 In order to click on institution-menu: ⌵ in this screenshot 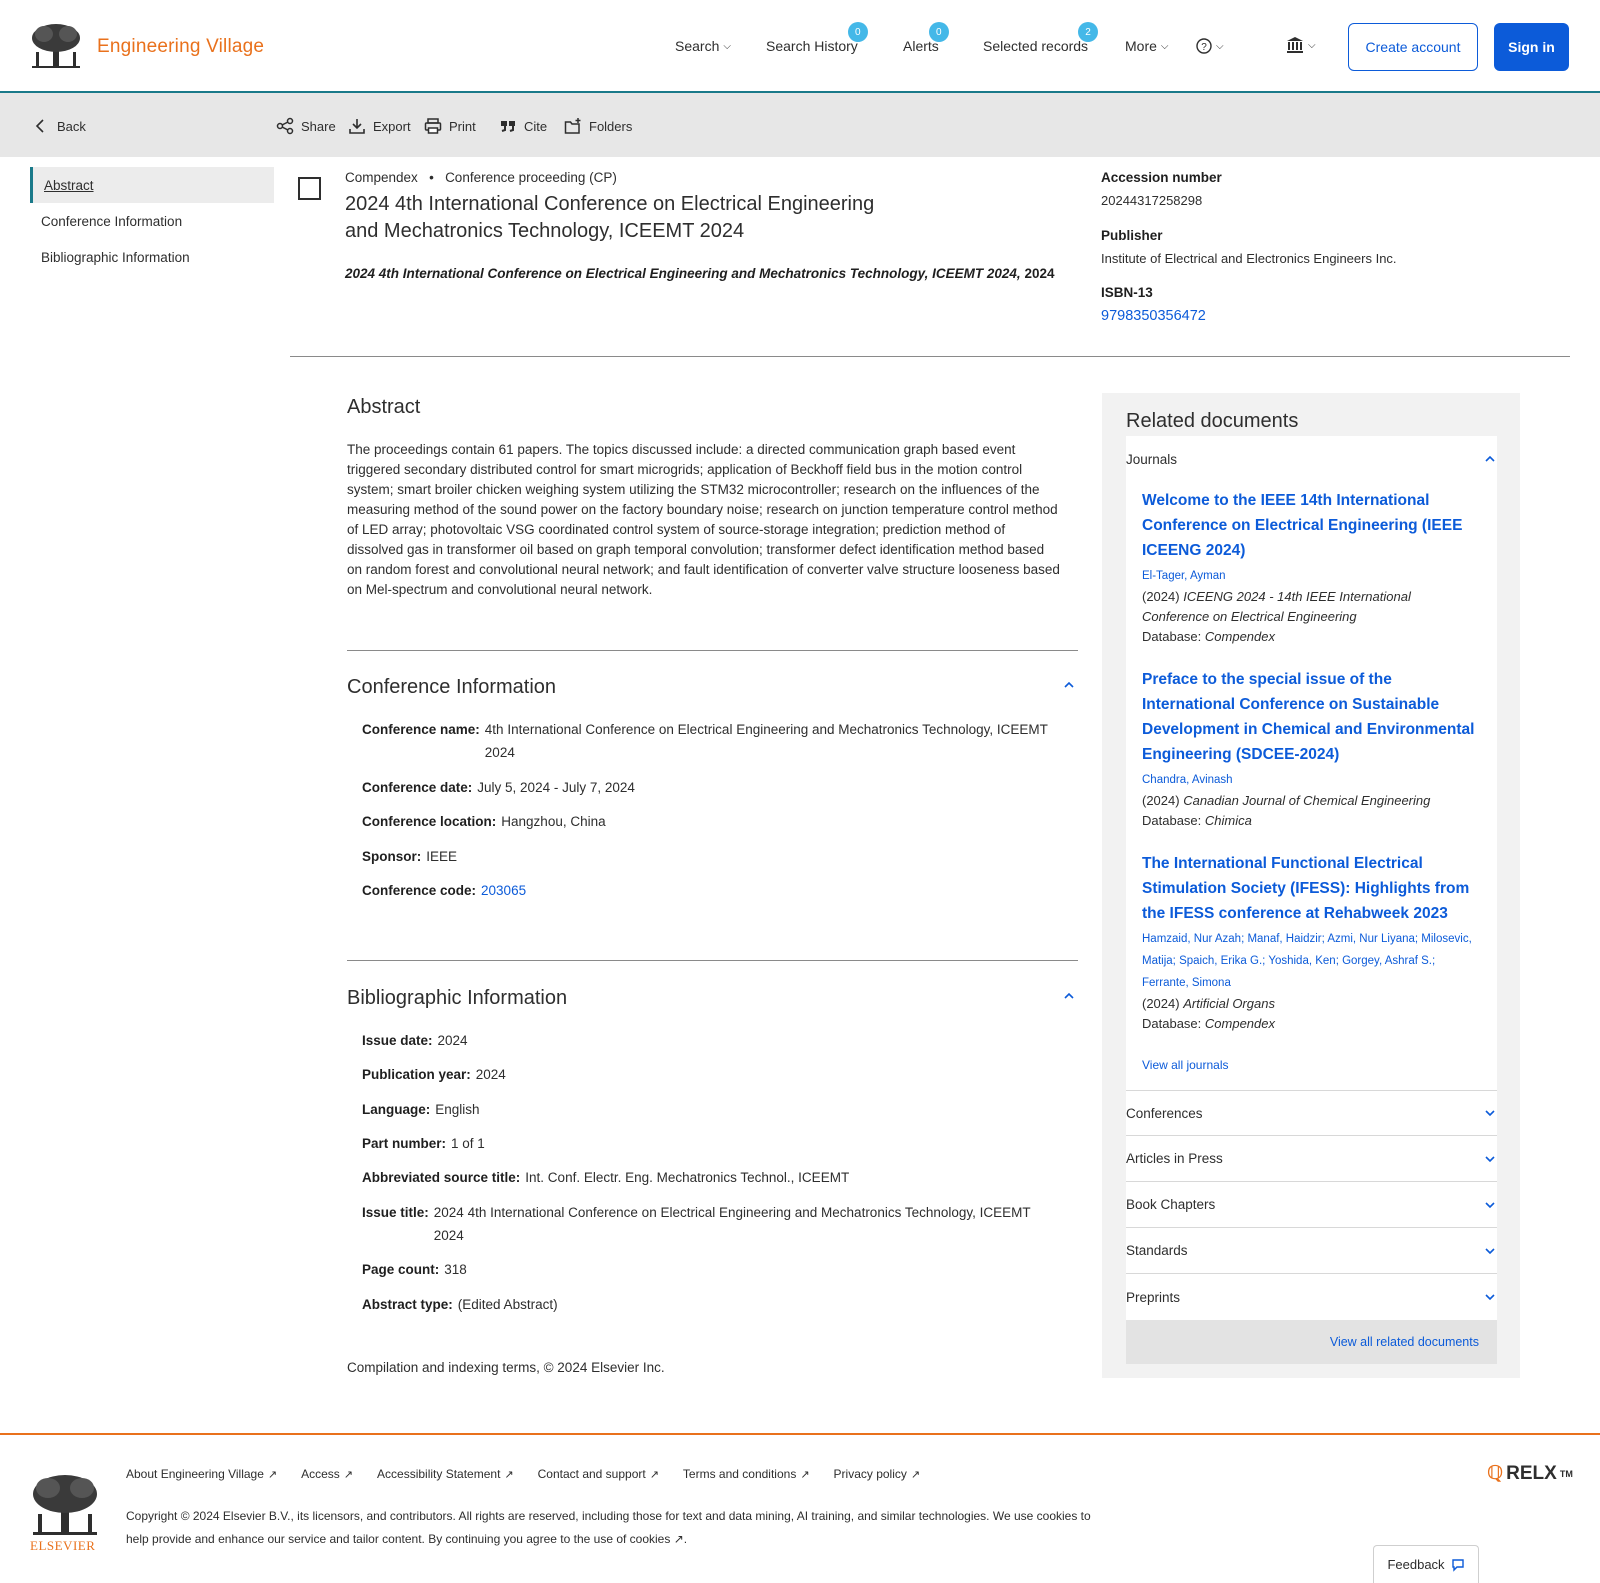, I will do `click(1301, 45)`.